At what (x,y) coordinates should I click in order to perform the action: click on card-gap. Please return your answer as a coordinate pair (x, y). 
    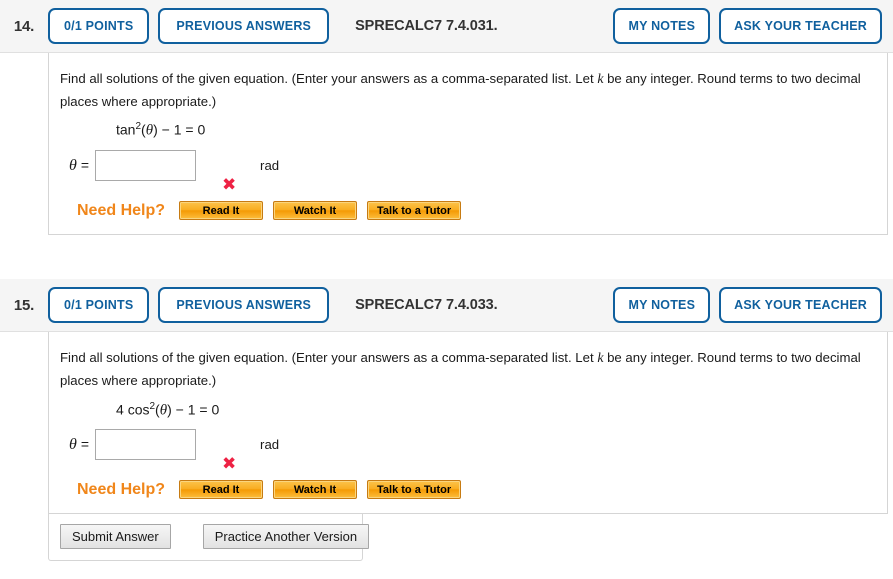
    Looking at the image, I should click on (446, 257).